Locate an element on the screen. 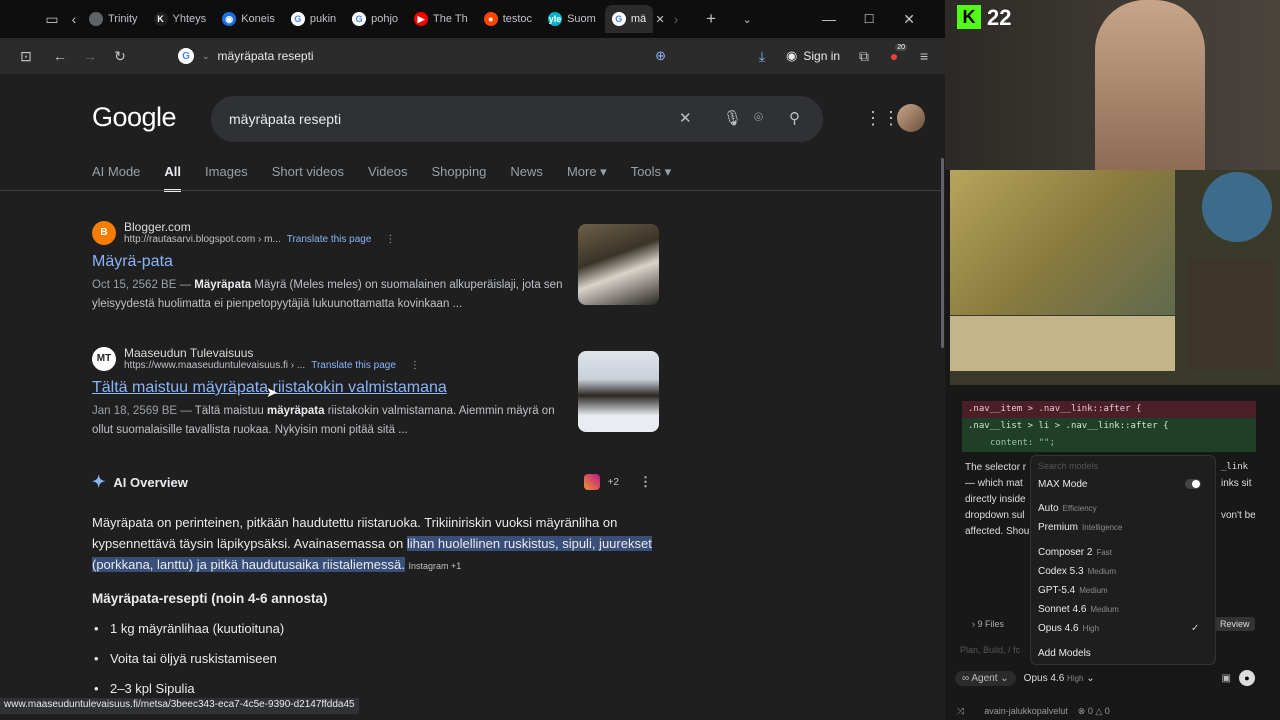 The width and height of the screenshot is (1280, 720). problems-indicator: ⊗ 0 △ 0 is located at coordinates (1094, 711).